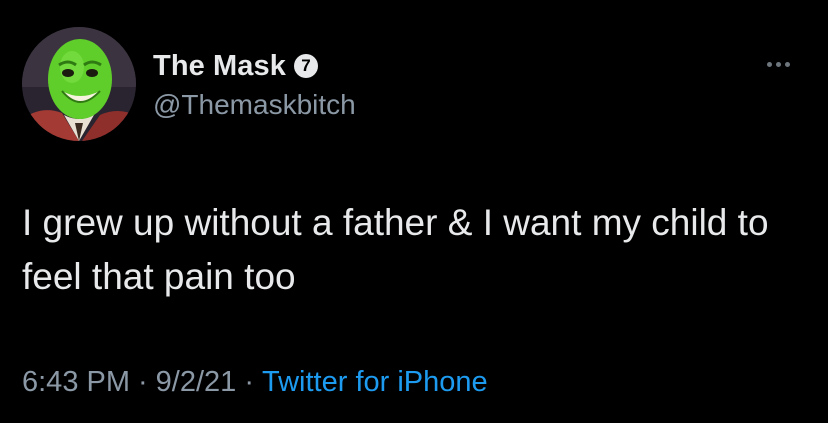  I want to click on more-options-icon, so click(778, 64).